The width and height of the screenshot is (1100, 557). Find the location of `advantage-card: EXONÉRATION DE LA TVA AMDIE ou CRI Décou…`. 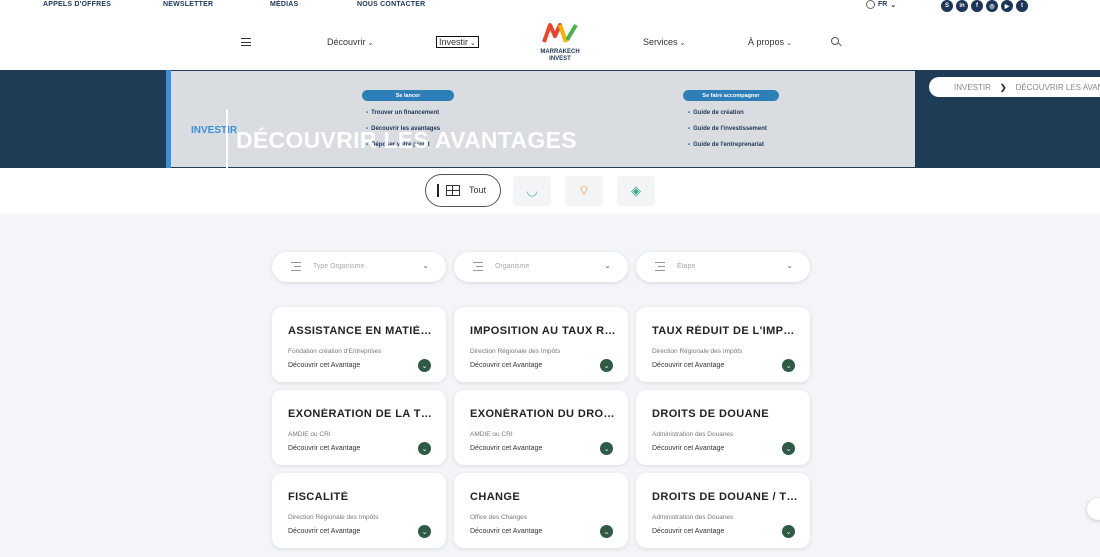

advantage-card: EXONÉRATION DE LA TVA AMDIE ou CRI Décou… is located at coordinates (359, 427).